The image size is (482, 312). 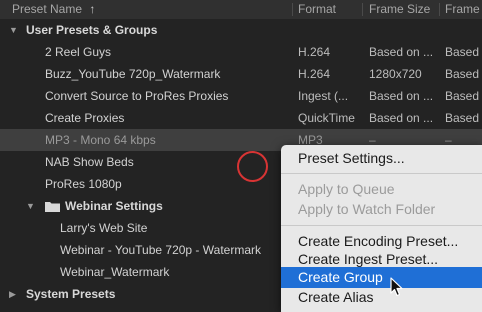 What do you see at coordinates (326, 118) in the screenshot?
I see `preset-format: QuickTime` at bounding box center [326, 118].